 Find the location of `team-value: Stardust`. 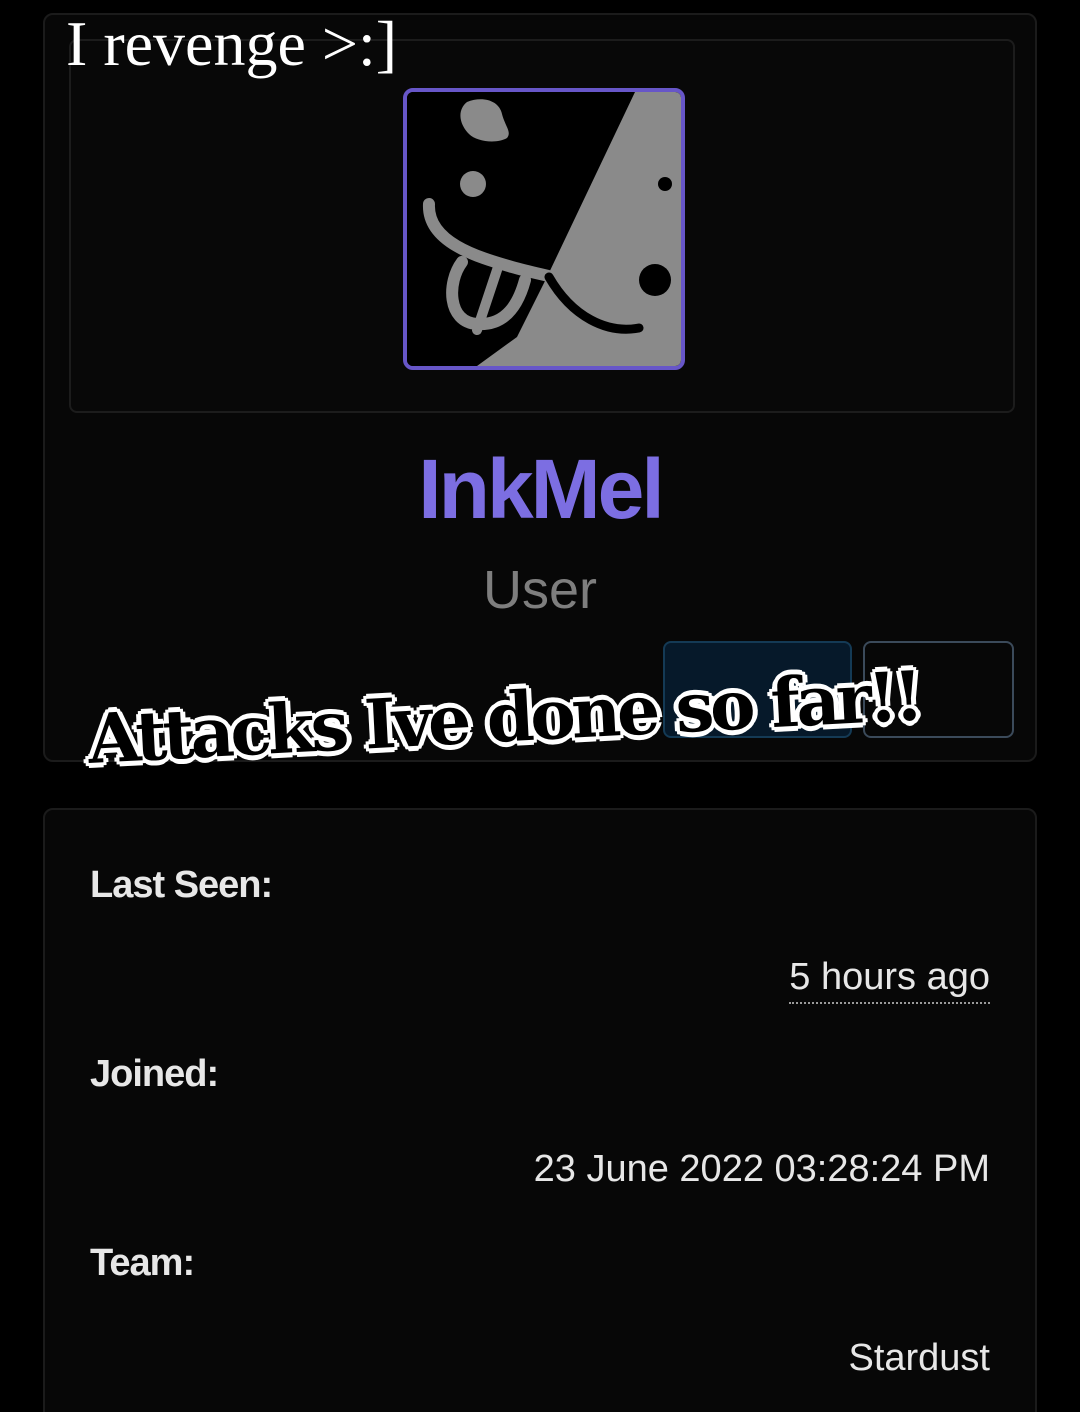

team-value: Stardust is located at coordinates (919, 1358).